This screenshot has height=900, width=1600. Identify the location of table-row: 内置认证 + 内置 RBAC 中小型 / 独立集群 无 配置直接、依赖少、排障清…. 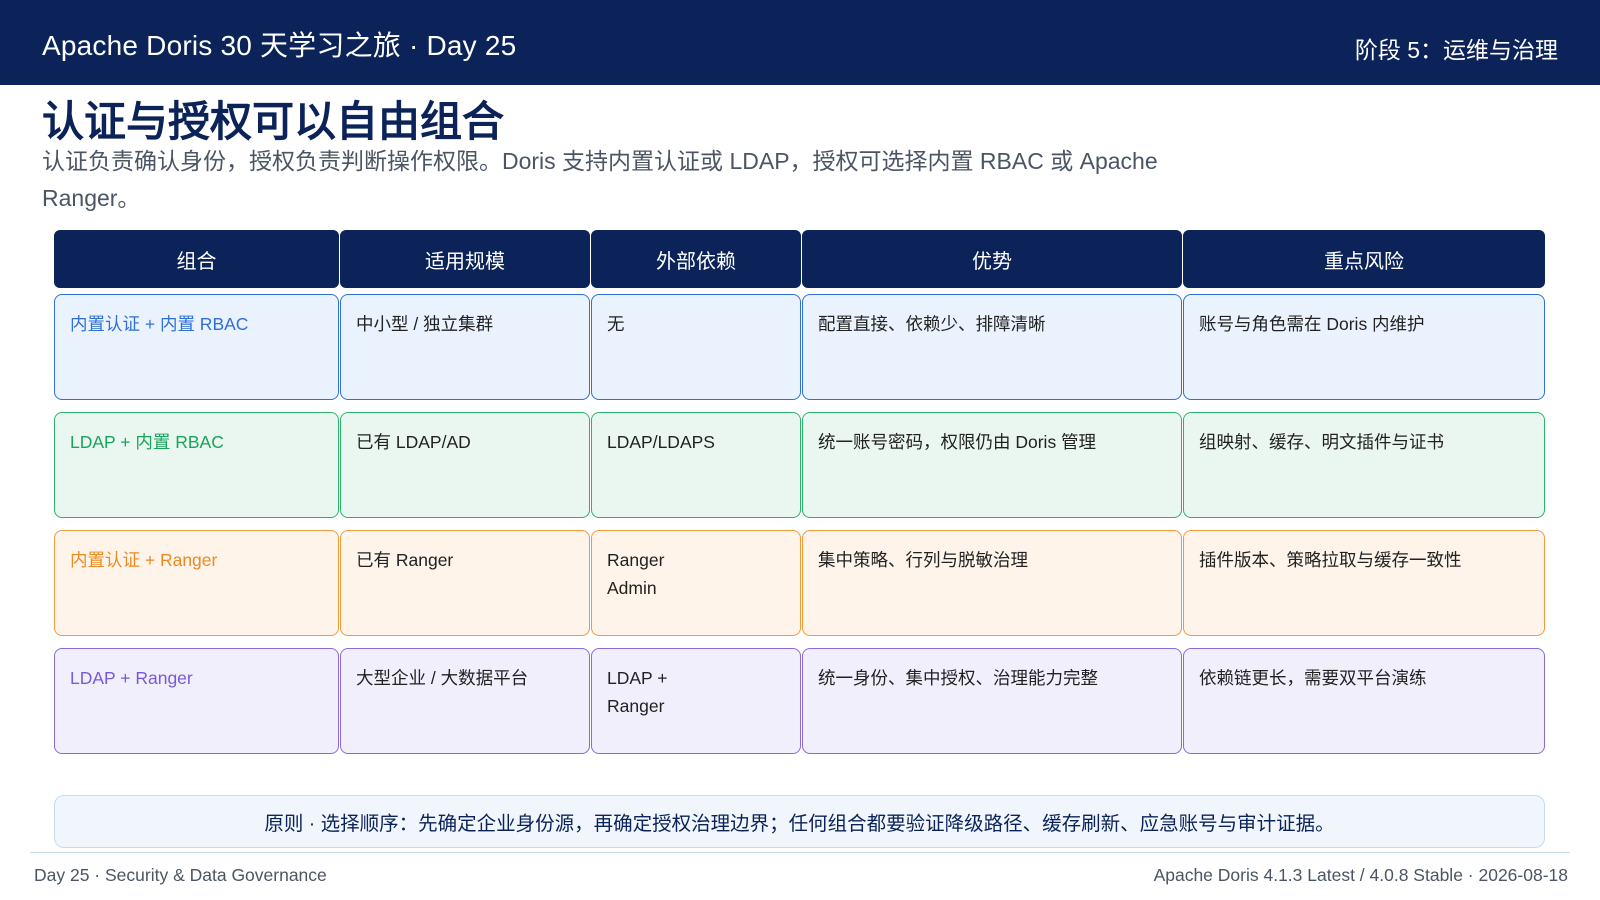
(799, 347).